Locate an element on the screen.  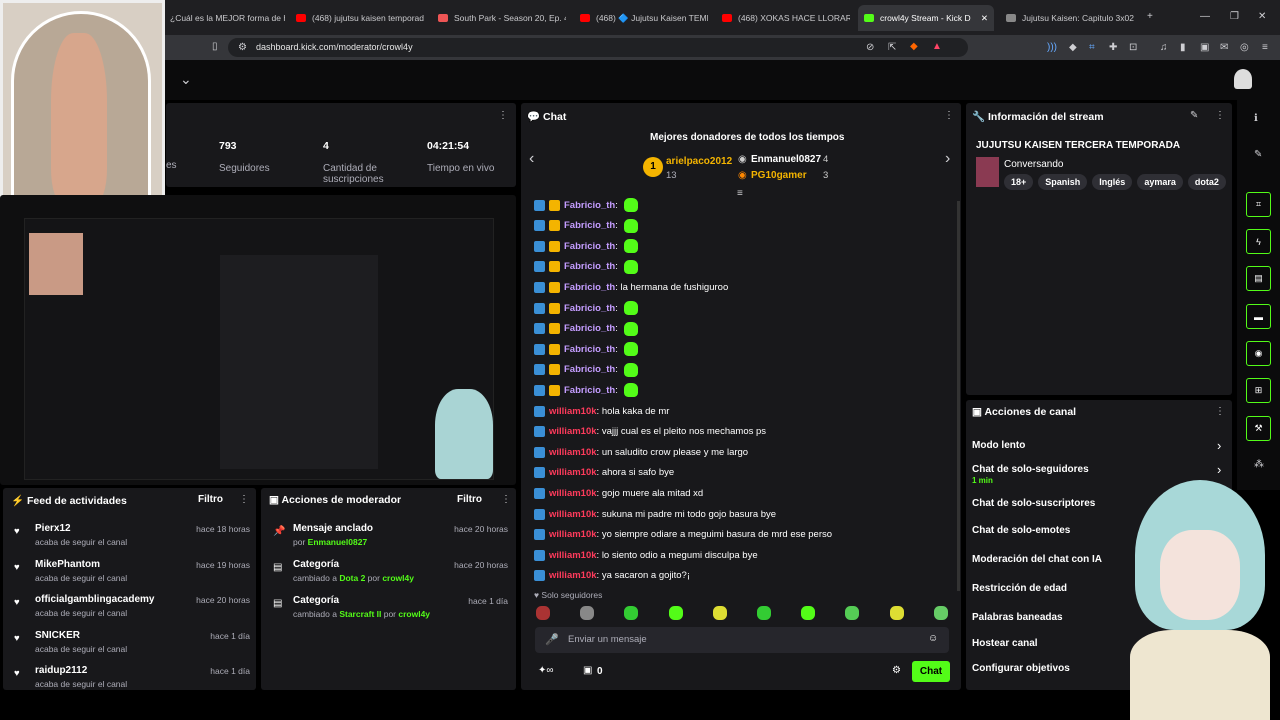
sidebar-icon: ▮ is located at coordinates (1183, 48).